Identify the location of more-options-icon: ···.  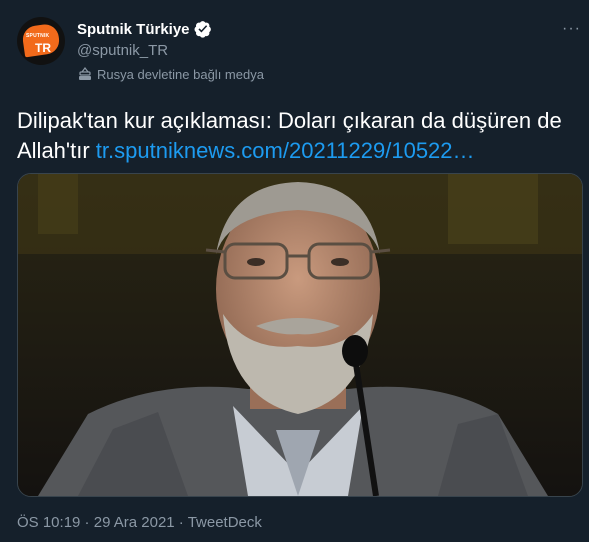
(571, 29).